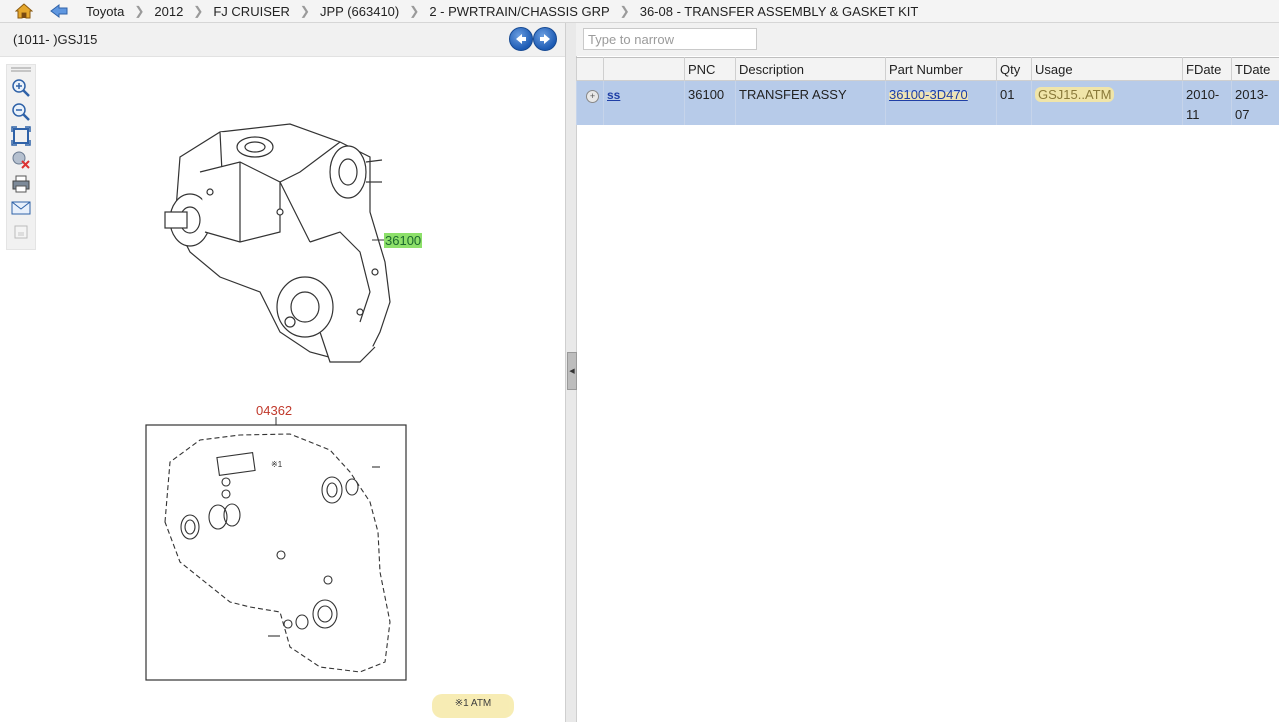 The height and width of the screenshot is (722, 1279). Describe the element at coordinates (710, 102) in the screenshot. I see `pnc-cell: 36100` at that location.